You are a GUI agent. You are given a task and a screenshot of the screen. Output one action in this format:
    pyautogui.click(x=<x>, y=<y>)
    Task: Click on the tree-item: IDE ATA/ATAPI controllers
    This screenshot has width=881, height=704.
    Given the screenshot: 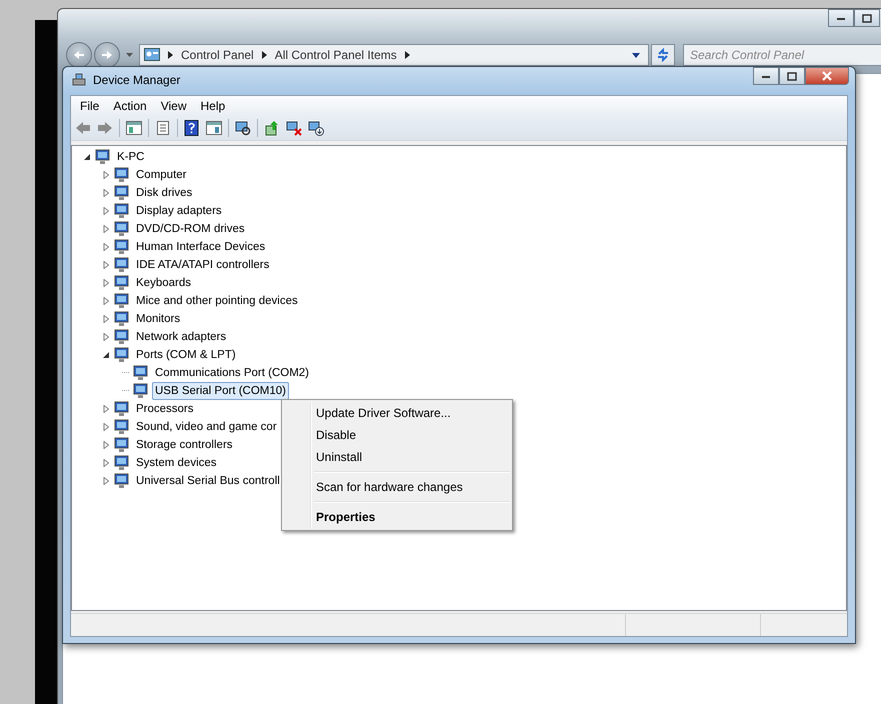 What is the action you would take?
    pyautogui.click(x=202, y=265)
    